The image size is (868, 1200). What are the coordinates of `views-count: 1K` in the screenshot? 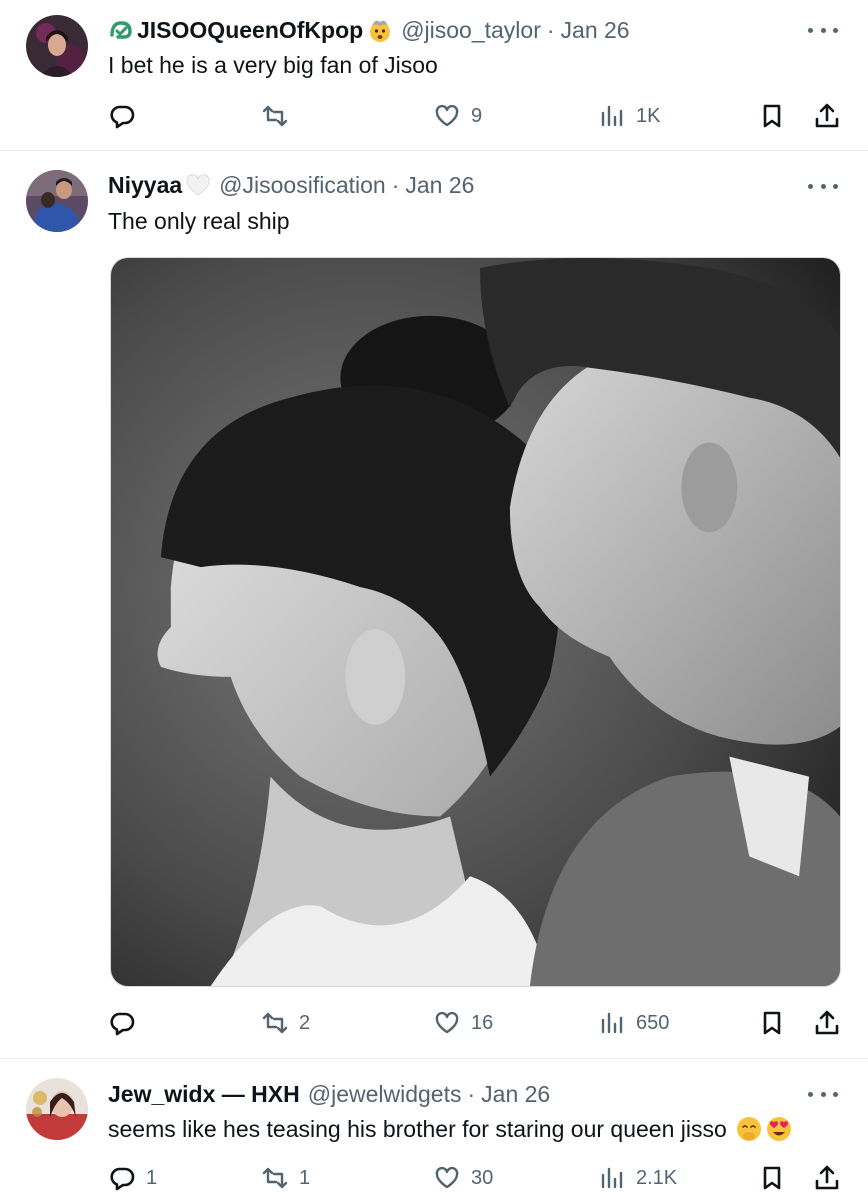 It's located at (648, 115).